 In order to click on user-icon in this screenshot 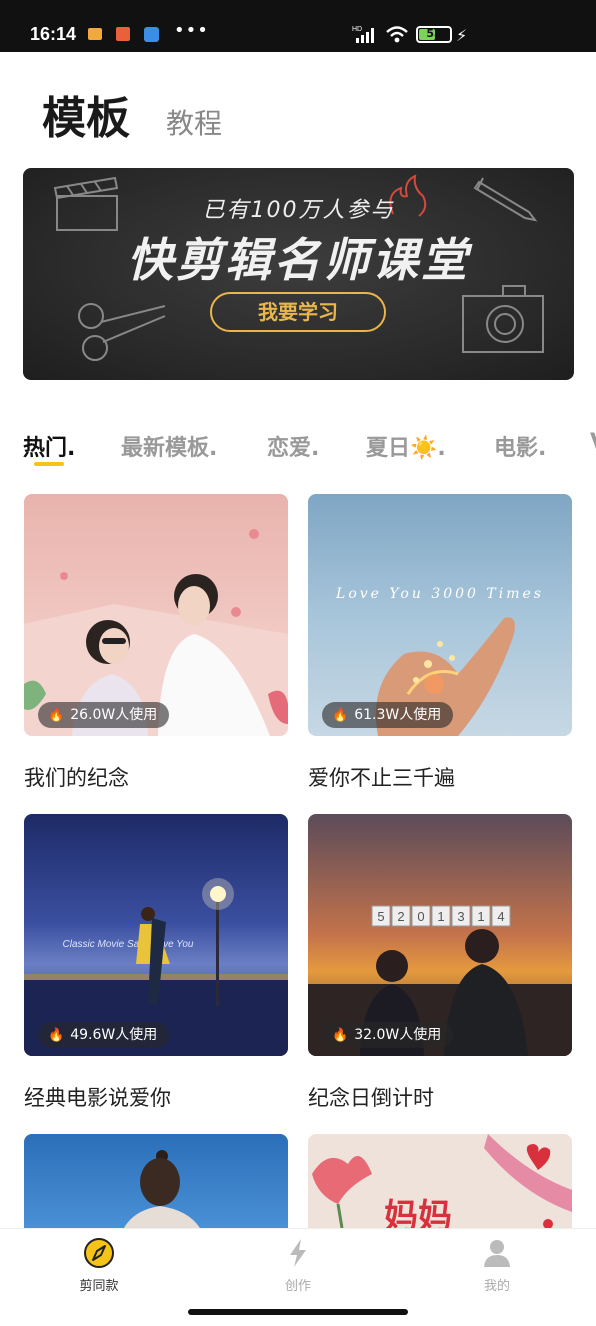, I will do `click(497, 1253)`.